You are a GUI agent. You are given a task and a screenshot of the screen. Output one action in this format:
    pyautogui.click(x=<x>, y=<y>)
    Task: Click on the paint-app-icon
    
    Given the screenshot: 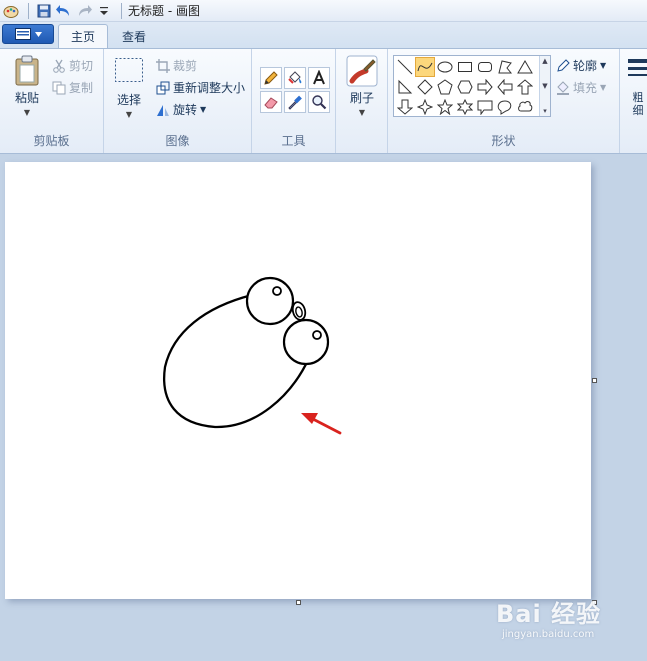 What is the action you would take?
    pyautogui.click(x=11, y=11)
    